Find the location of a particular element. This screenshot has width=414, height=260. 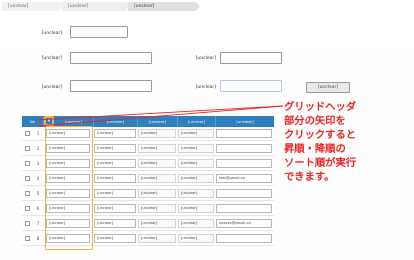

table-row: 8 [unclear] [unclear] [unclear] [unclear] is located at coordinates (148, 239).